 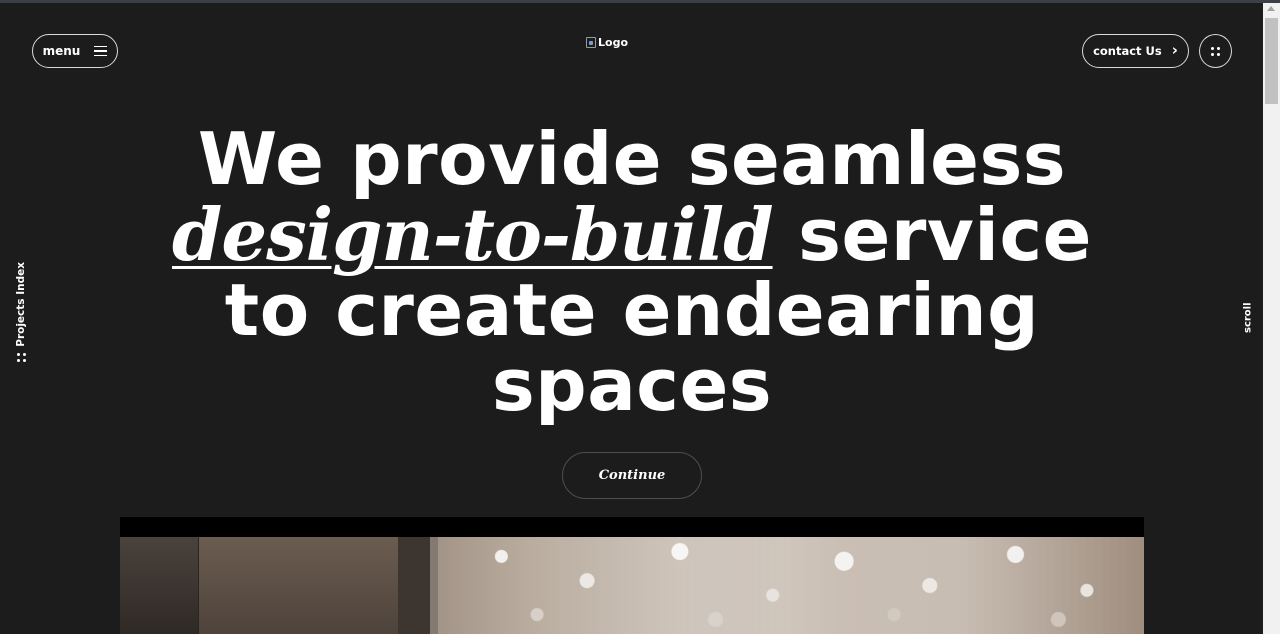 I want to click on menu-button: menu, so click(x=75, y=51).